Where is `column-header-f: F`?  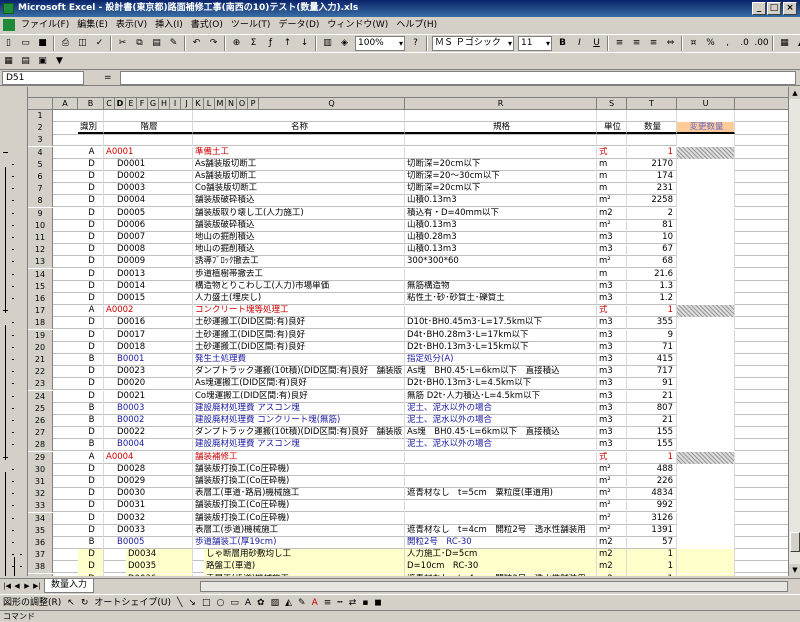
column-header-f: F is located at coordinates (142, 104).